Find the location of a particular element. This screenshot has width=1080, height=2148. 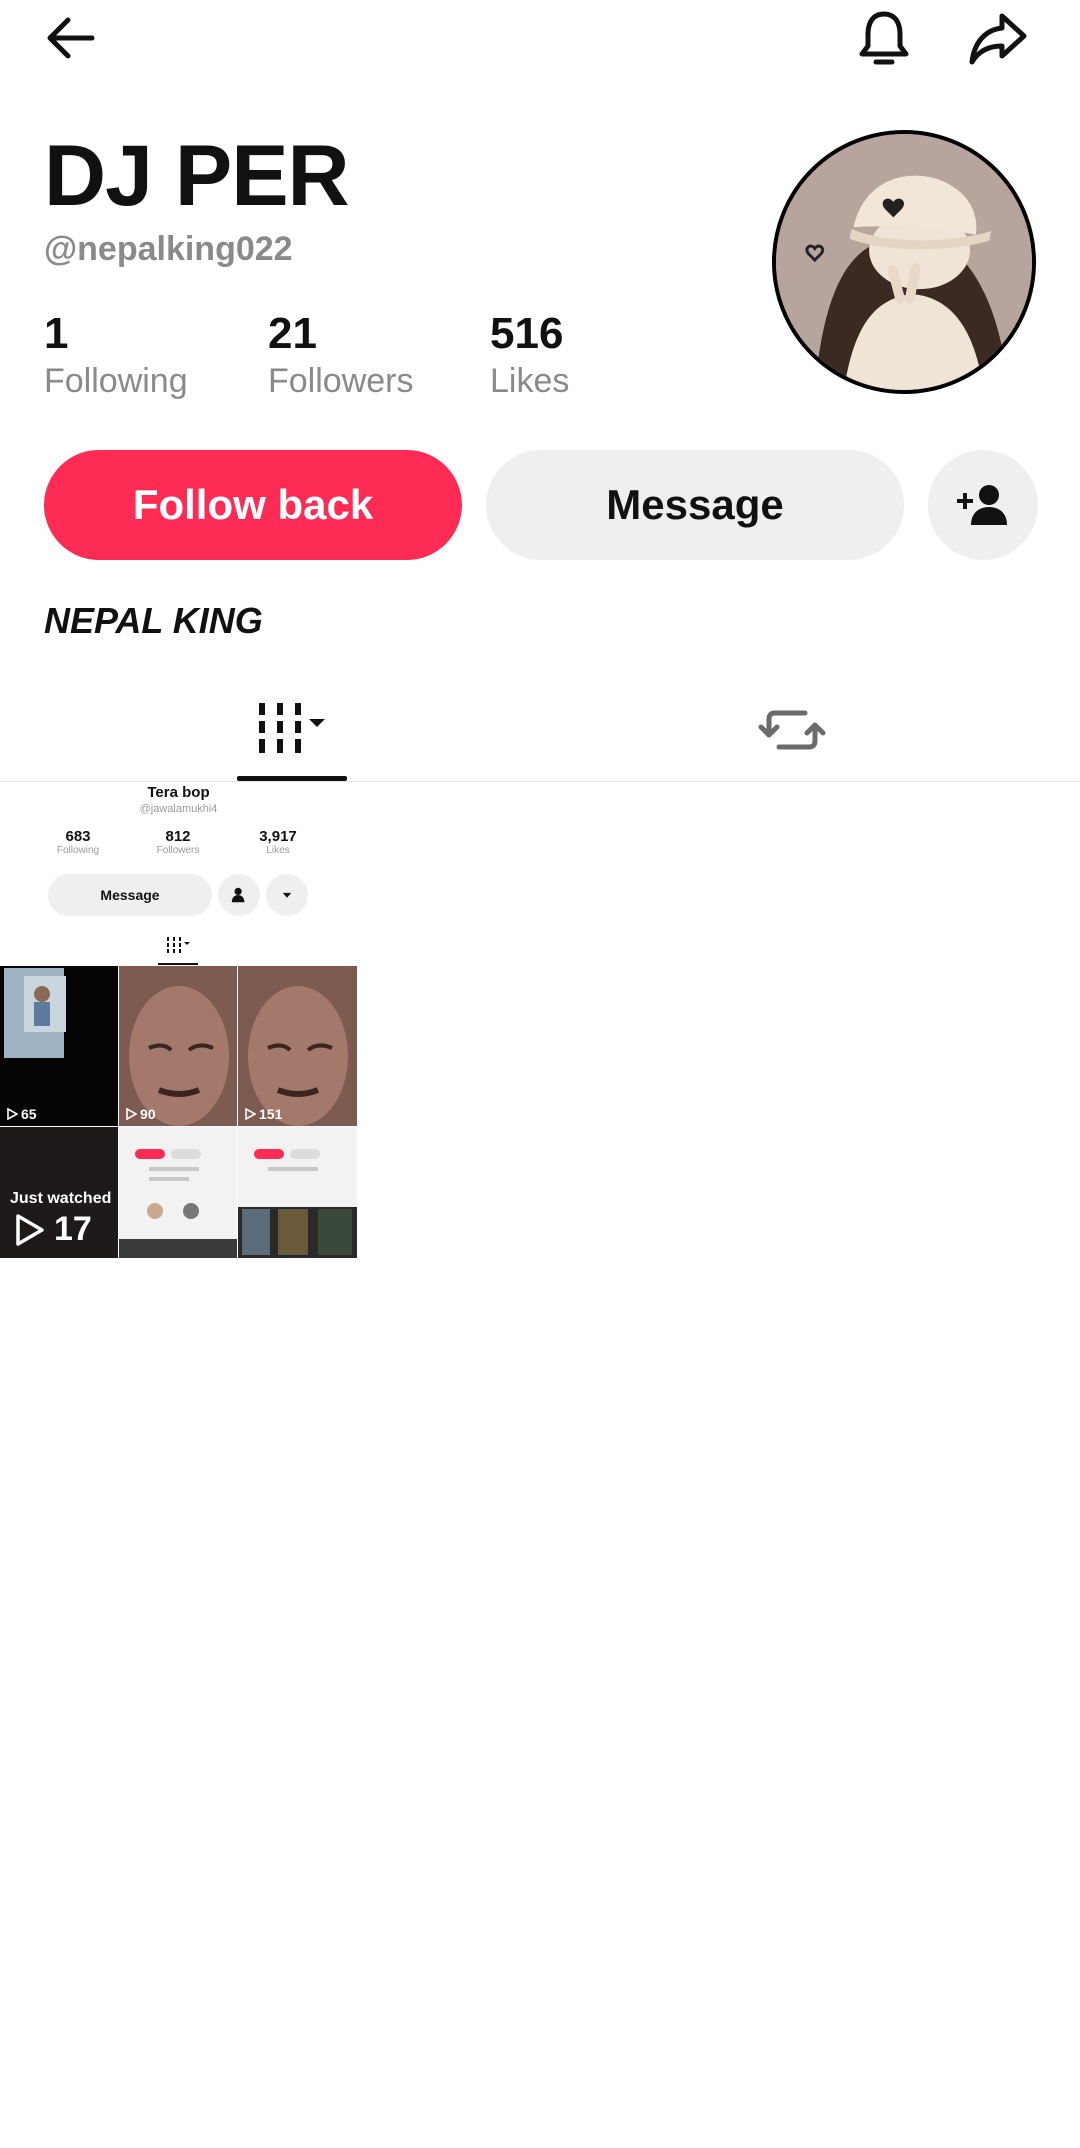

stat-following: 1 Following is located at coordinates (116, 354).